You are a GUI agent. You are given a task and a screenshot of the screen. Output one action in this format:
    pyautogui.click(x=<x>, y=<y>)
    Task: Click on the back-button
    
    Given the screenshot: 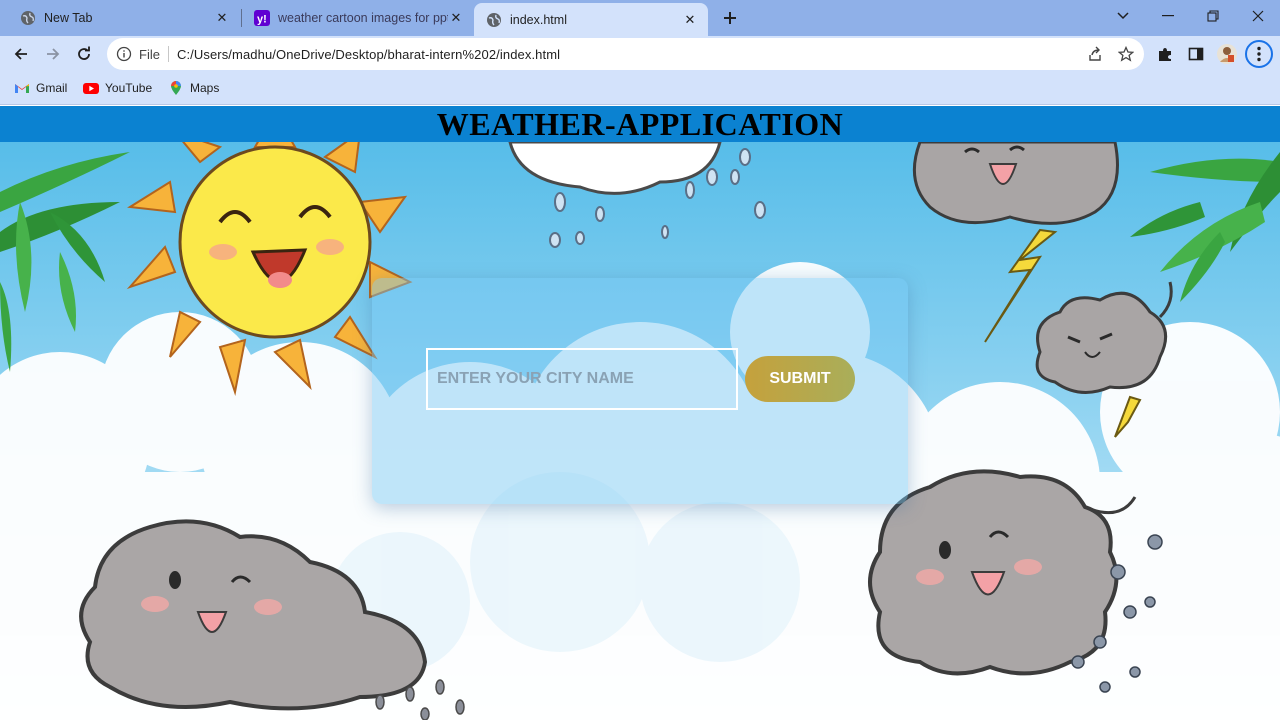 What is the action you would take?
    pyautogui.click(x=21, y=54)
    